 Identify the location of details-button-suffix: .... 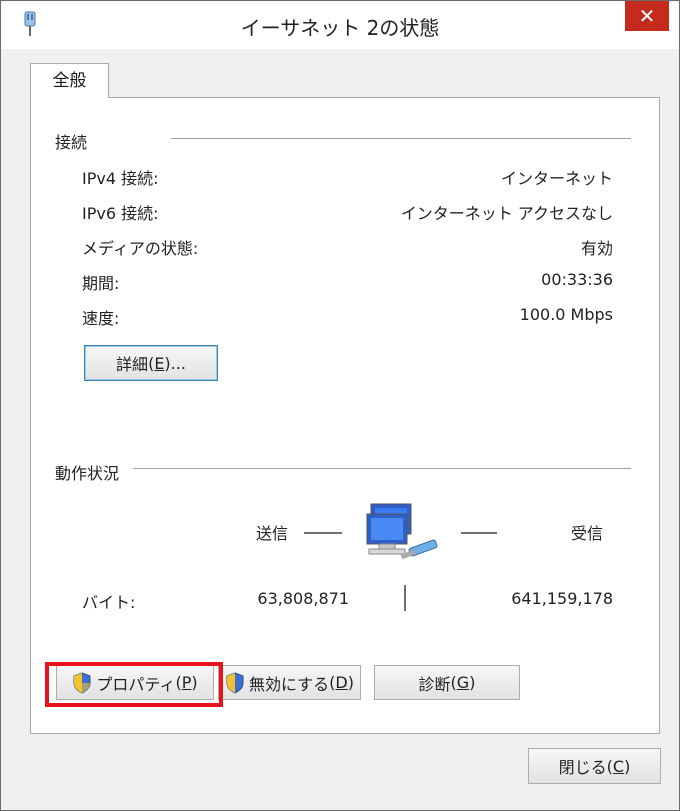
(178, 363).